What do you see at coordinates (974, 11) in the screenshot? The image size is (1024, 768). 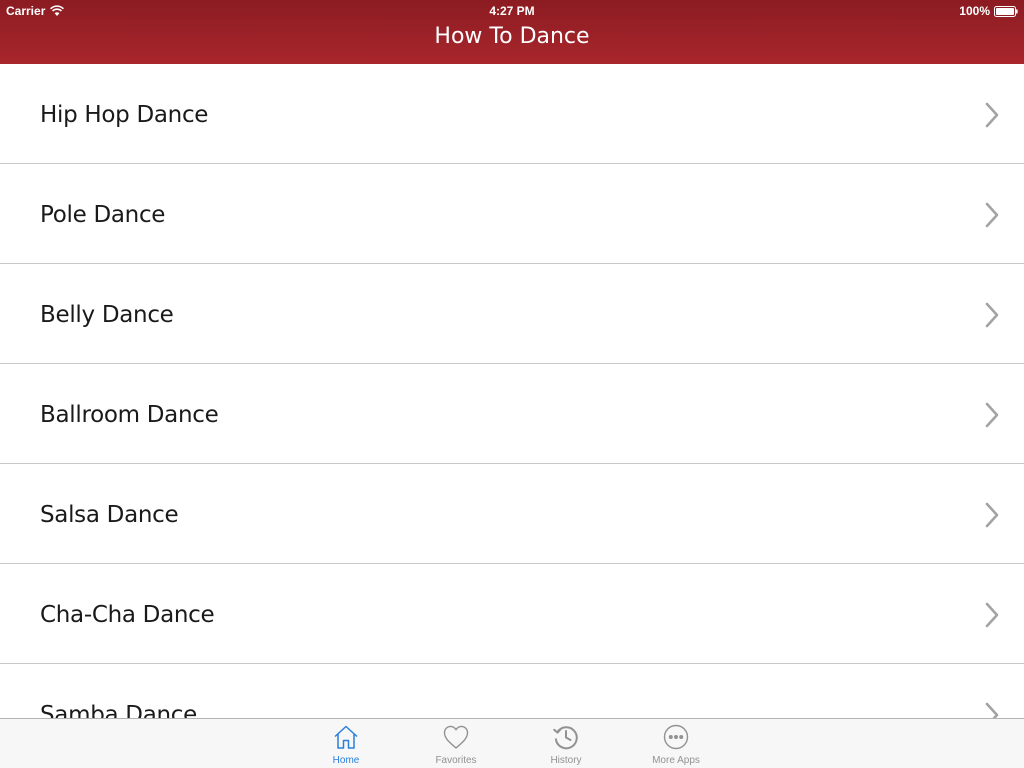 I see `battery-percent: 100%` at bounding box center [974, 11].